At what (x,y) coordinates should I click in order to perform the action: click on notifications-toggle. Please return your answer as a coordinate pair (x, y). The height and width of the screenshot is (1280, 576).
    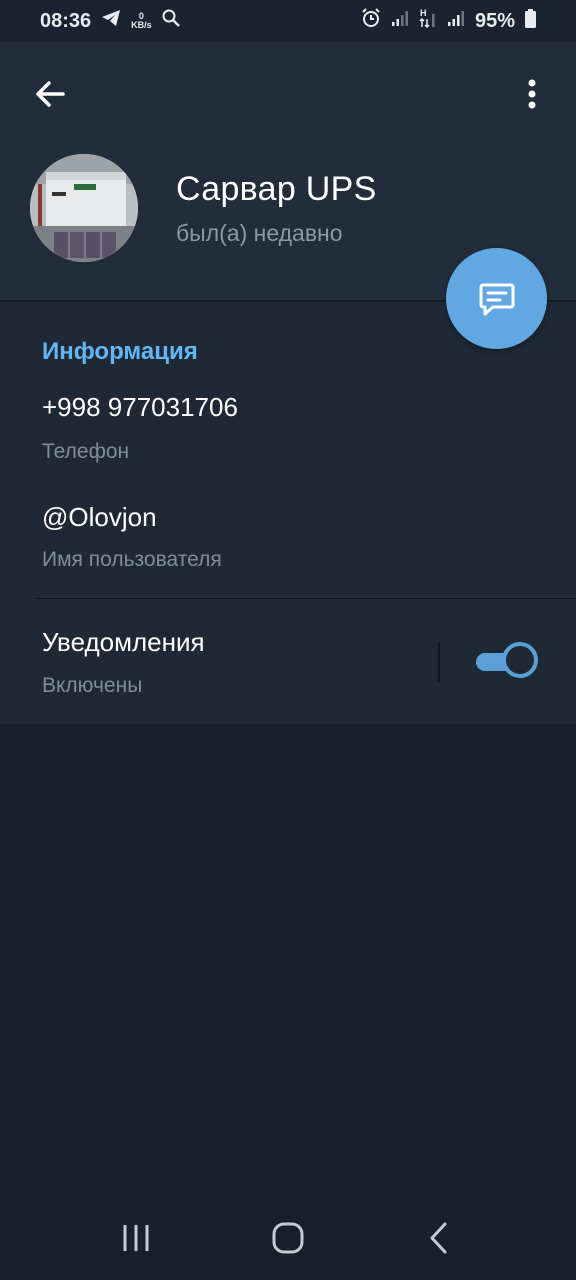
    Looking at the image, I should click on (507, 661).